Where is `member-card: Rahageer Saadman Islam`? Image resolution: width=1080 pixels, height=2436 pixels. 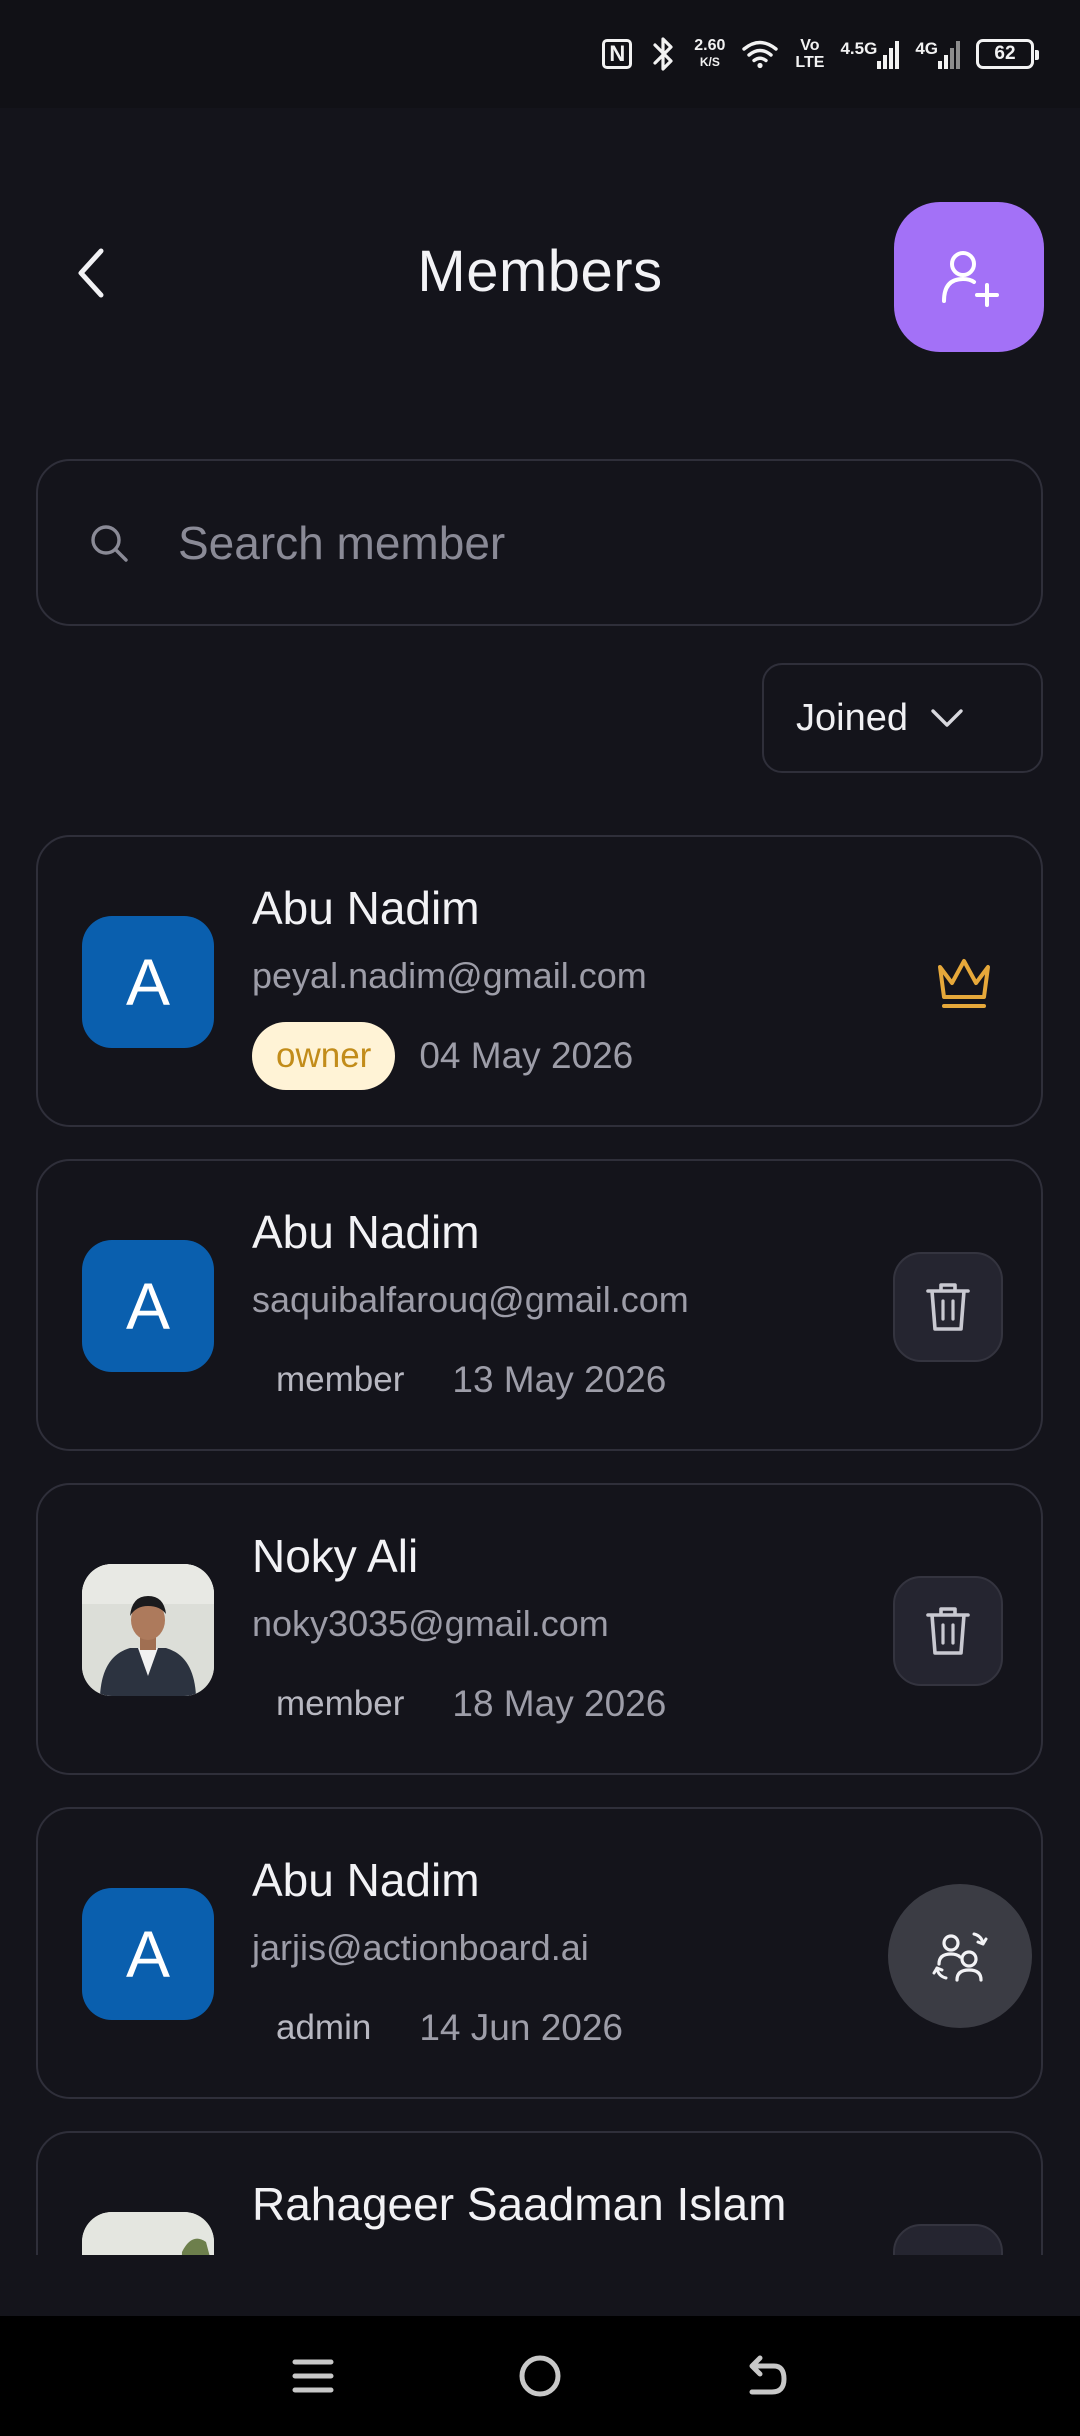 member-card: Rahageer Saadman Islam is located at coordinates (539, 2193).